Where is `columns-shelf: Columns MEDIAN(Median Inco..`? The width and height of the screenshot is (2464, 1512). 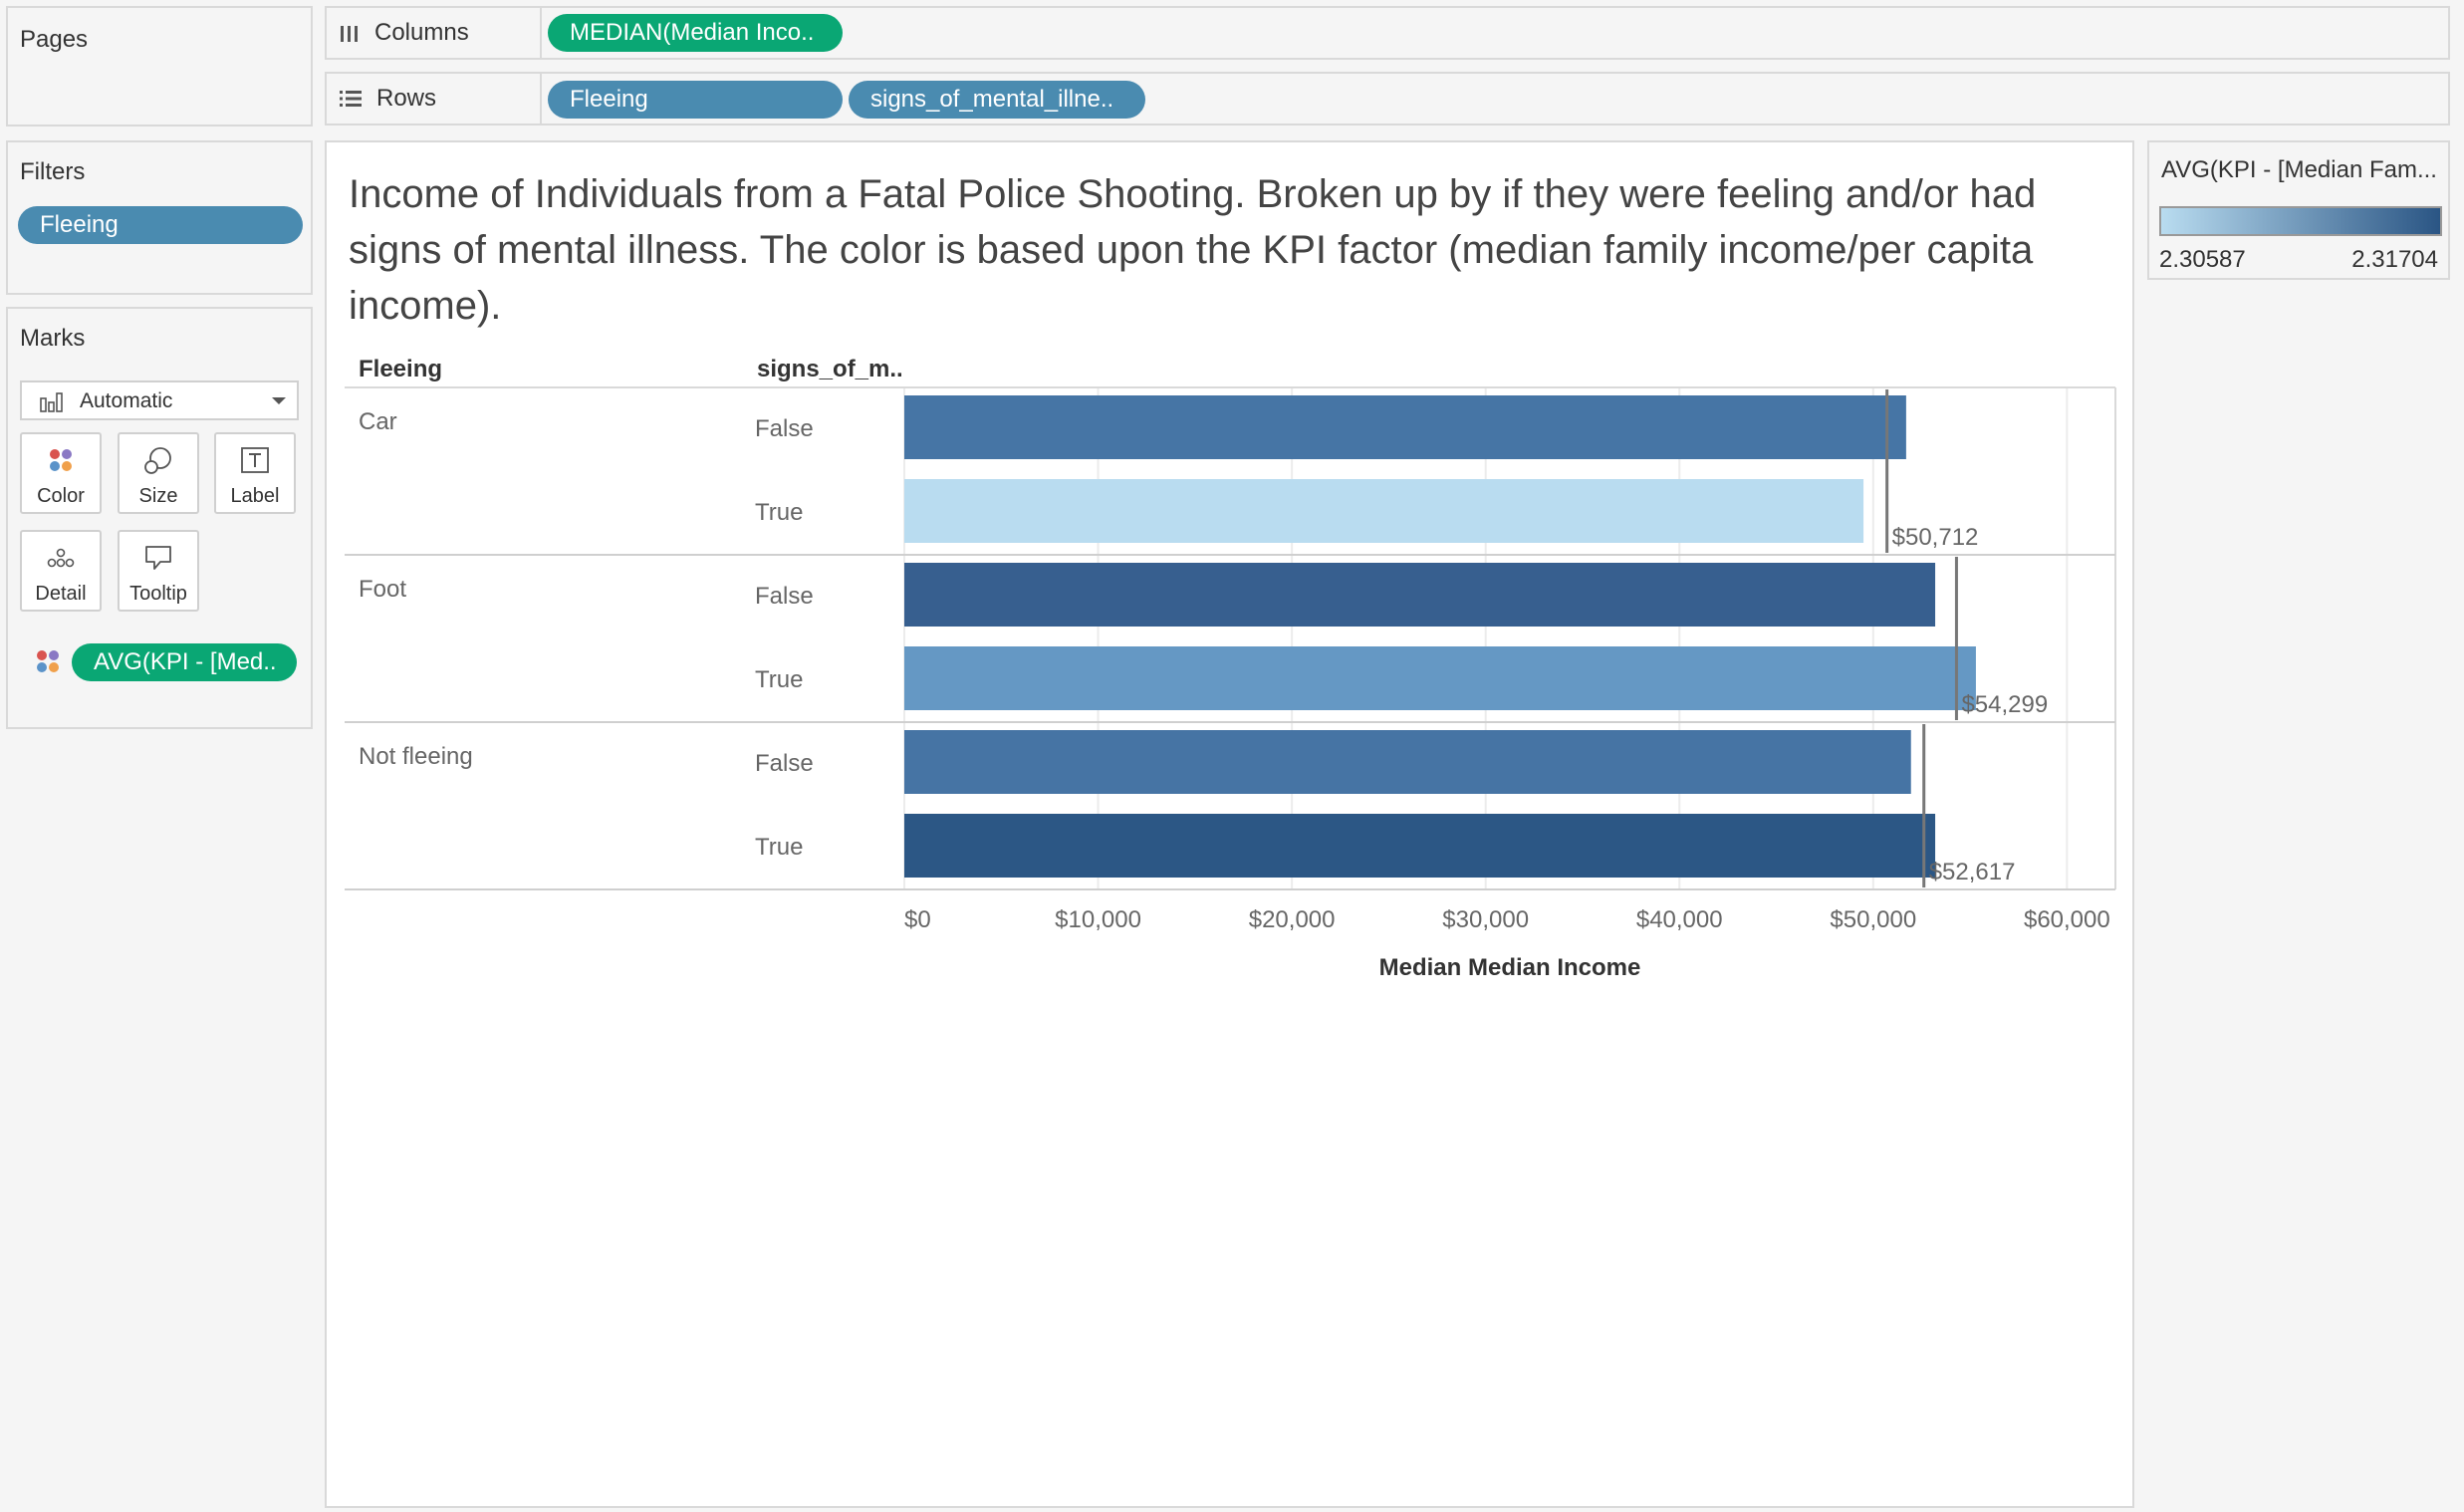 columns-shelf: Columns MEDIAN(Median Inco.. is located at coordinates (1387, 33).